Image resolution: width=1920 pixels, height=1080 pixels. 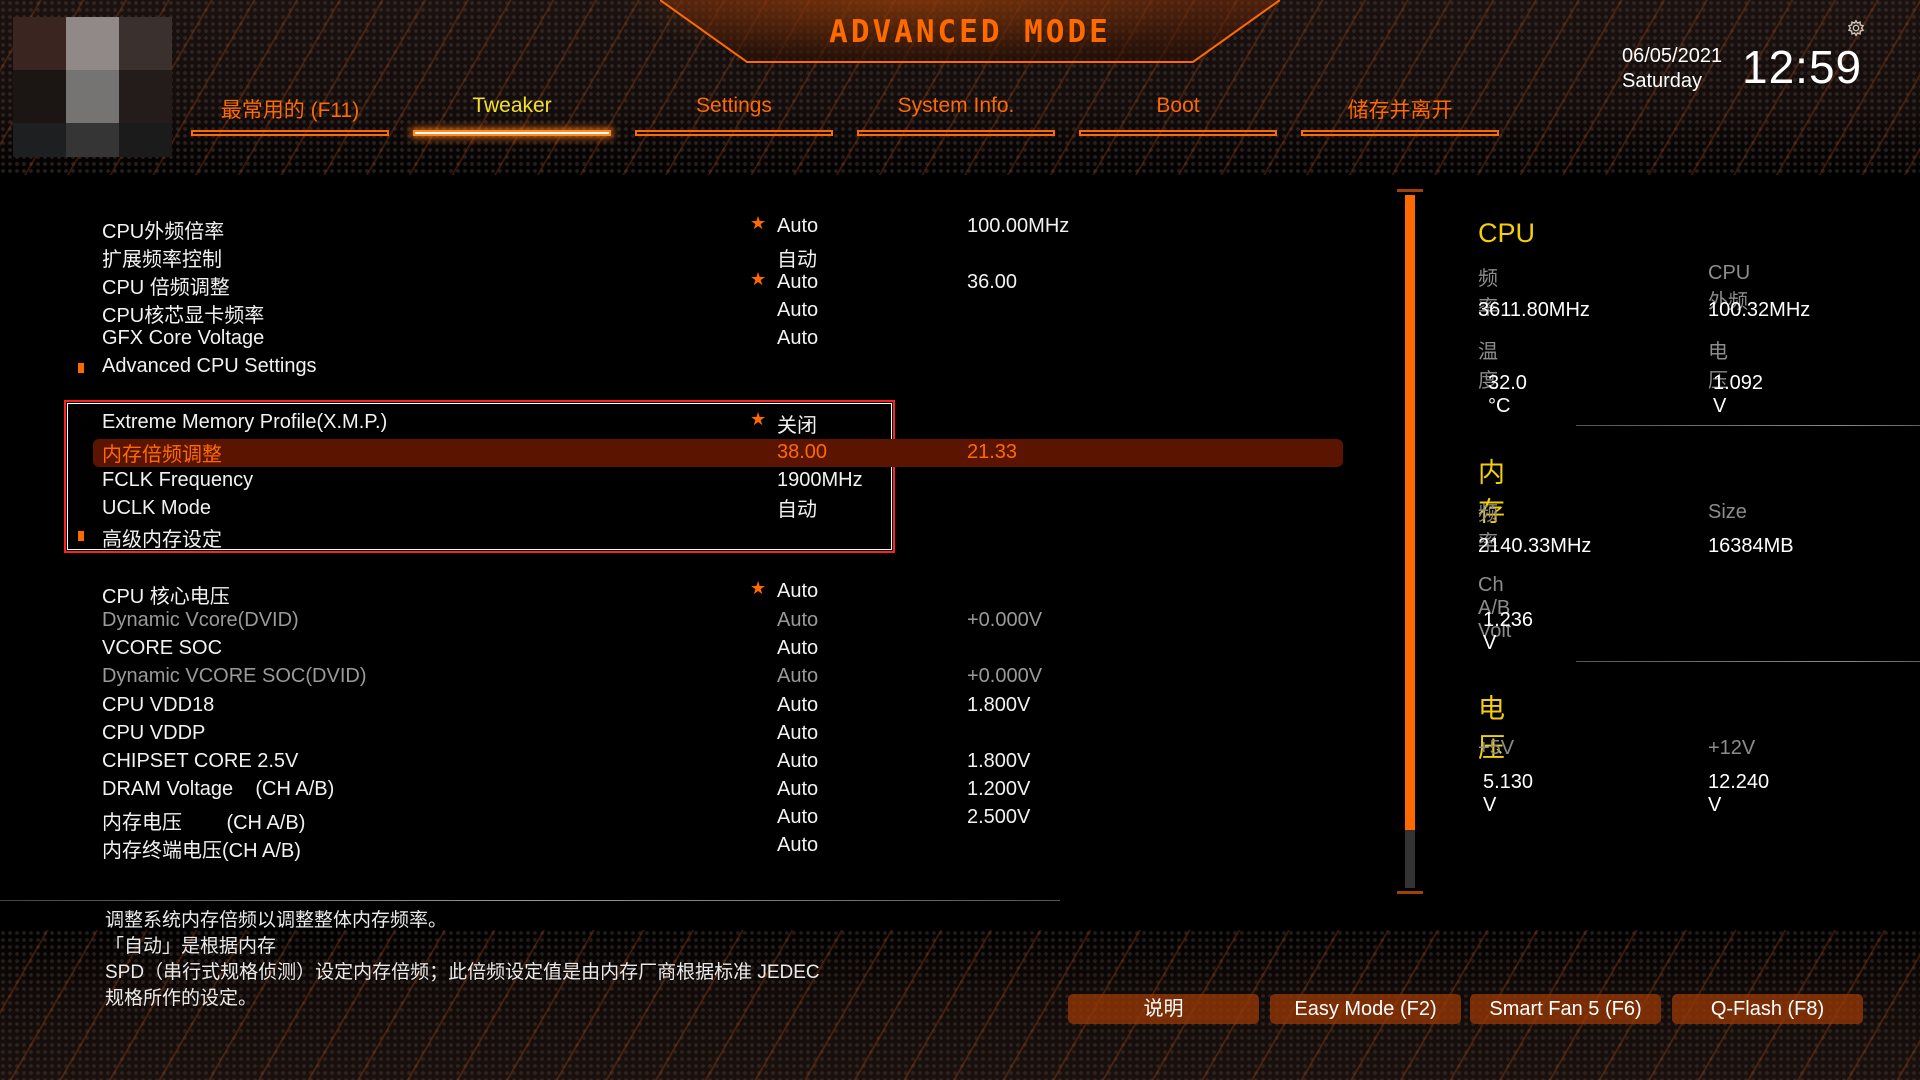 What do you see at coordinates (162, 455) in the screenshot?
I see `setting-label: 内存倍频调整` at bounding box center [162, 455].